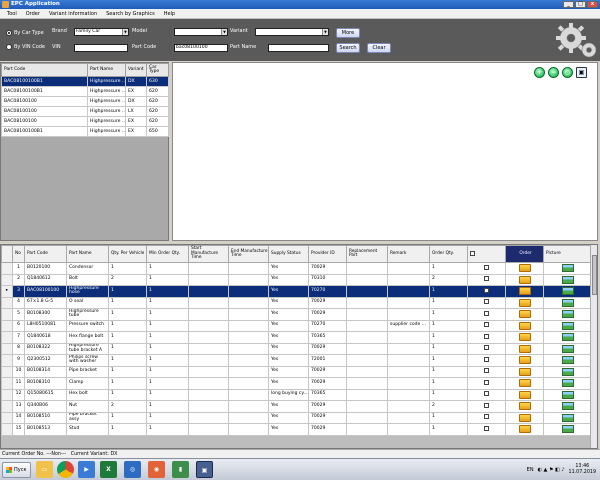  What do you see at coordinates (367, 254) in the screenshot?
I see `column-header-replacement-part: Replacement Part` at bounding box center [367, 254].